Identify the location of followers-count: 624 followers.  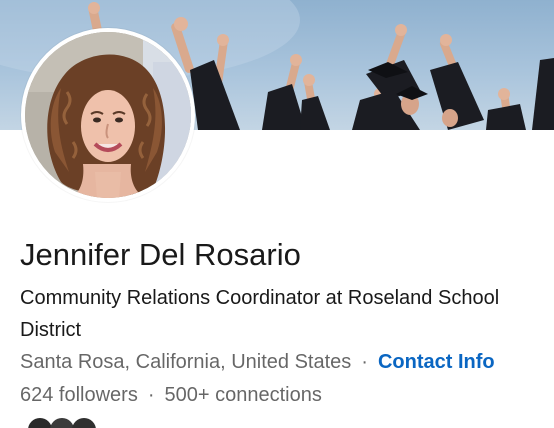
(79, 395).